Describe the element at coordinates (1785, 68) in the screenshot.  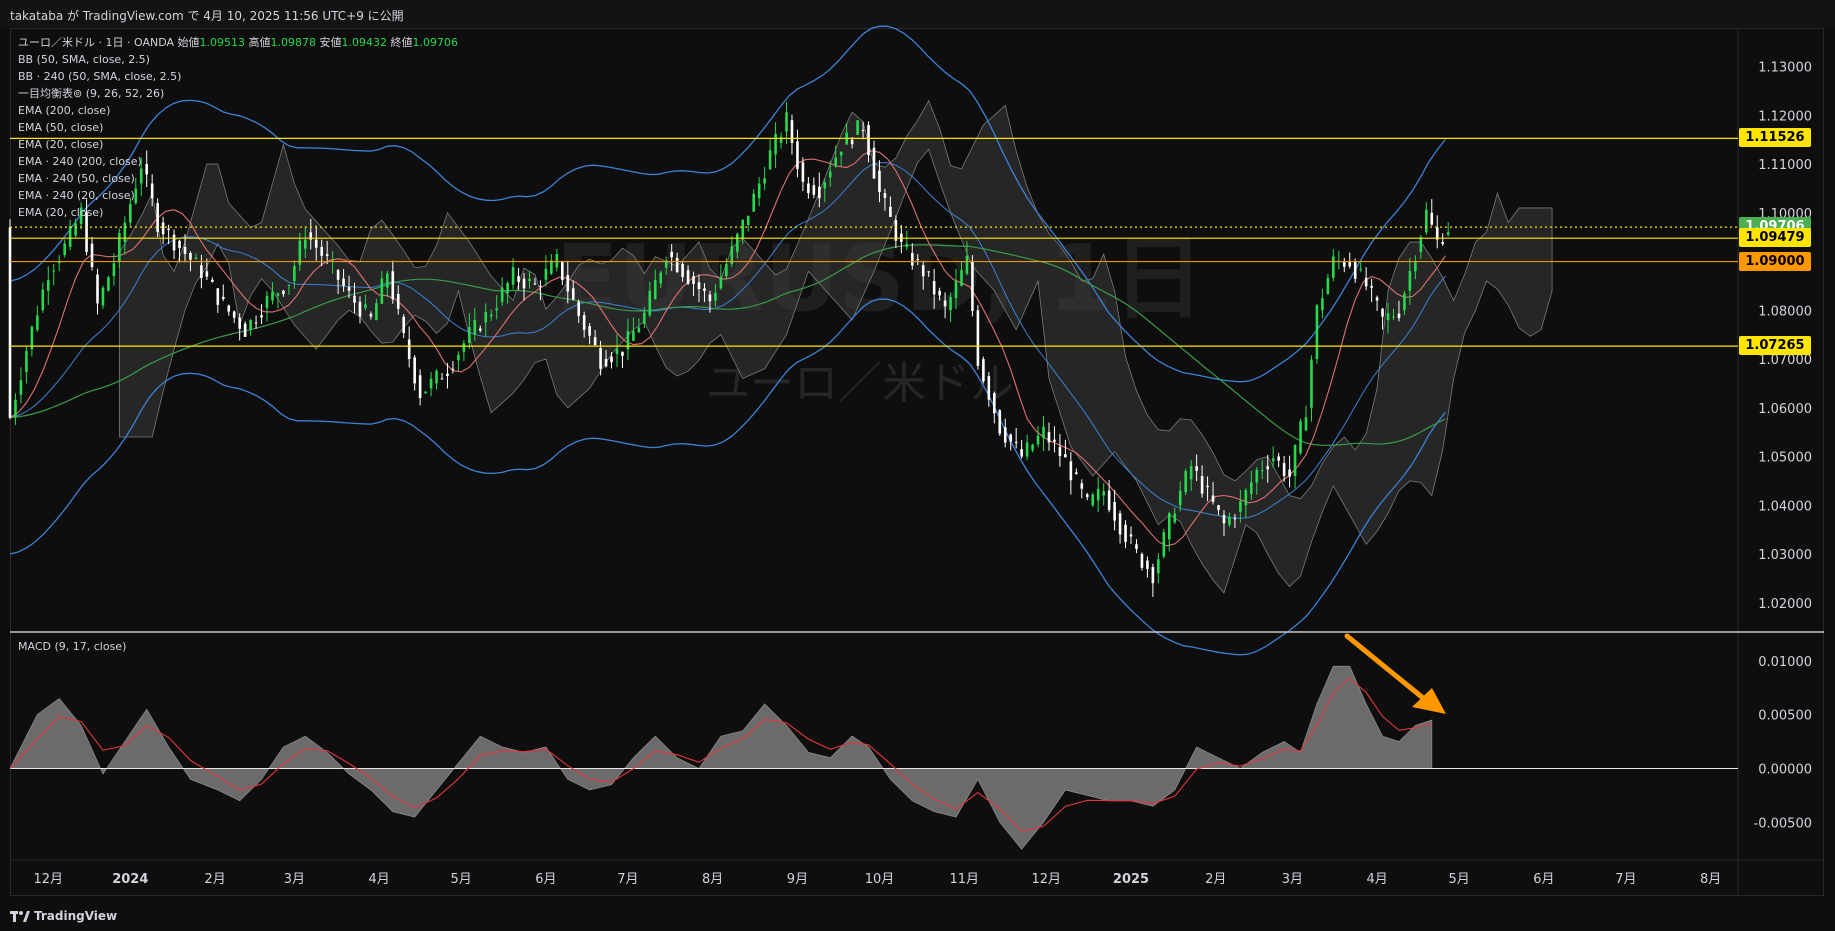
I see `price-tick-label: 1.13000` at that location.